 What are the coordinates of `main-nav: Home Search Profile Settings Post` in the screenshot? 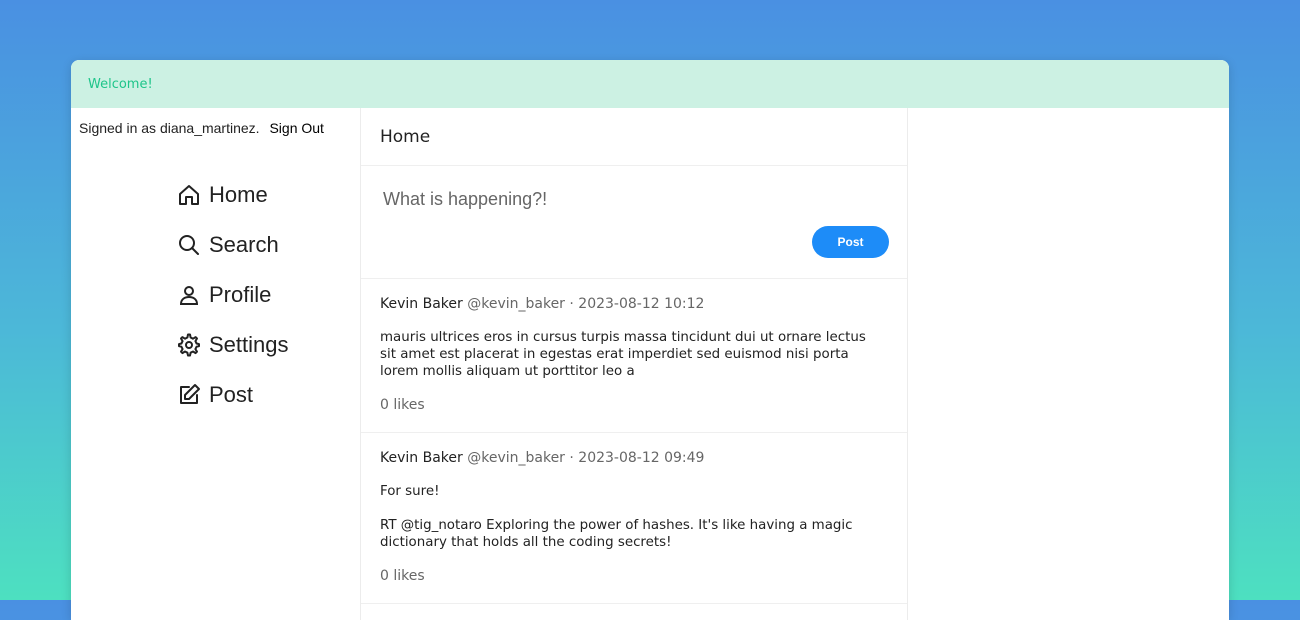 It's located at (233, 295).